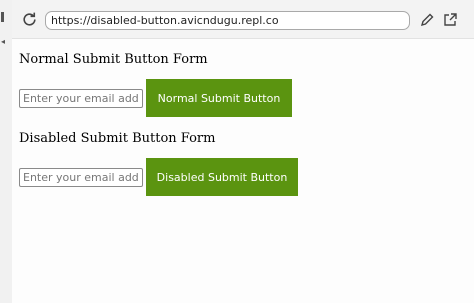  Describe the element at coordinates (29, 19) in the screenshot. I see `reload-icon` at that location.